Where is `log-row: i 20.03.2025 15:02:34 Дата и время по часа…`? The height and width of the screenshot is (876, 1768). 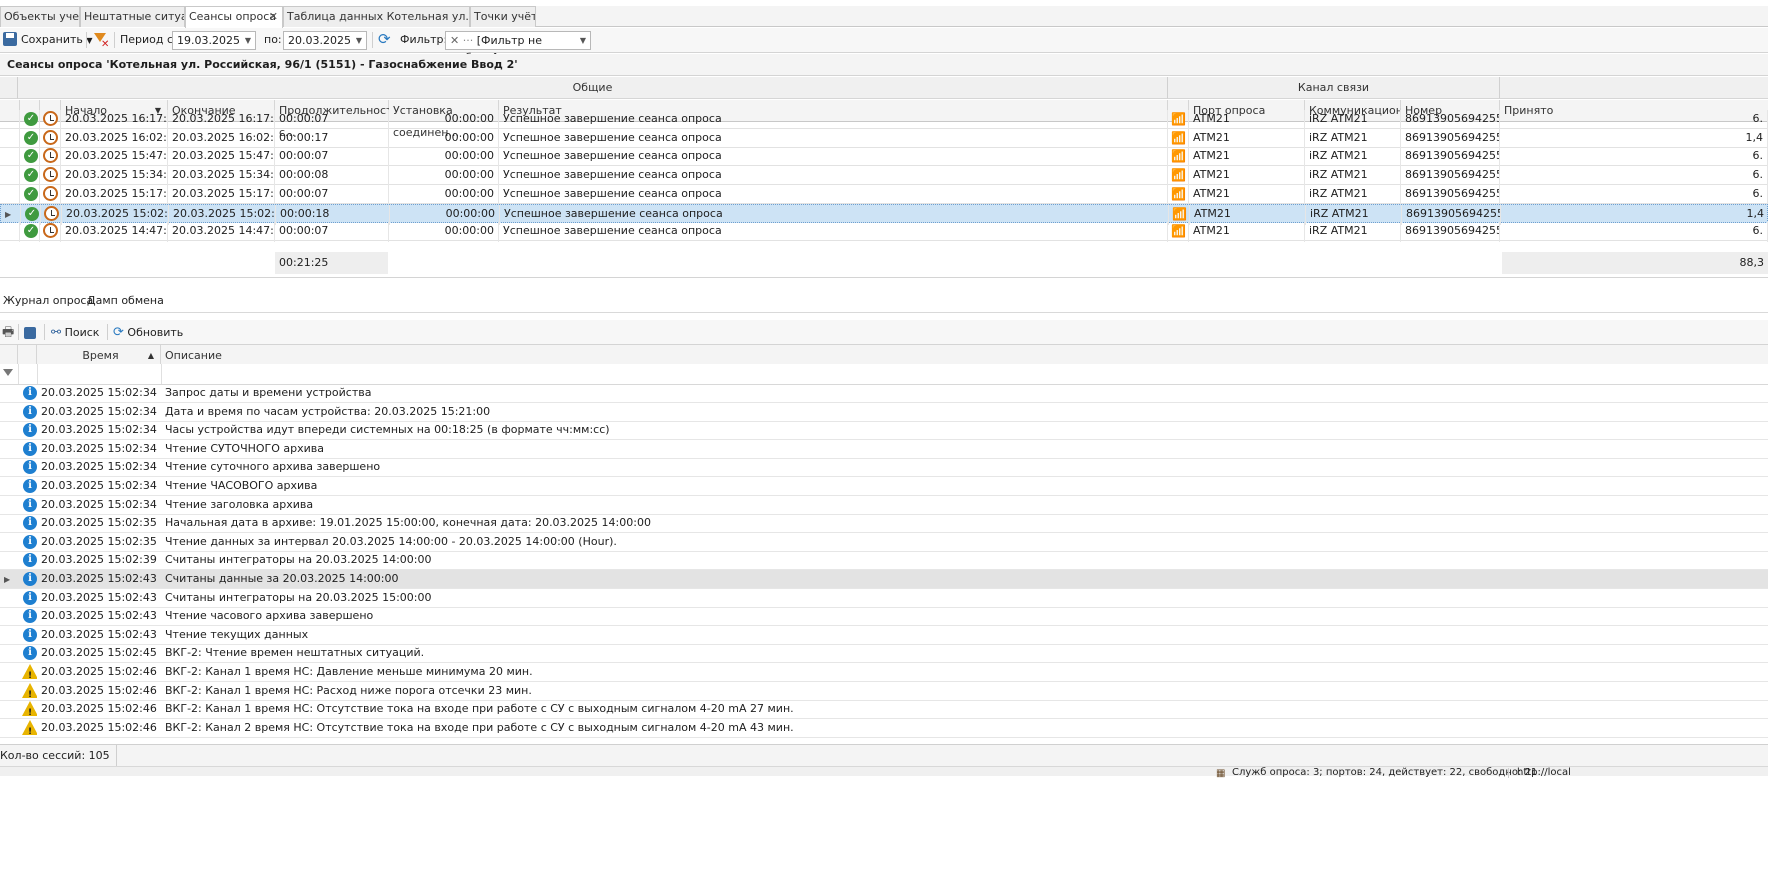
log-row: i 20.03.2025 15:02:34 Дата и время по часа… is located at coordinates (884, 412).